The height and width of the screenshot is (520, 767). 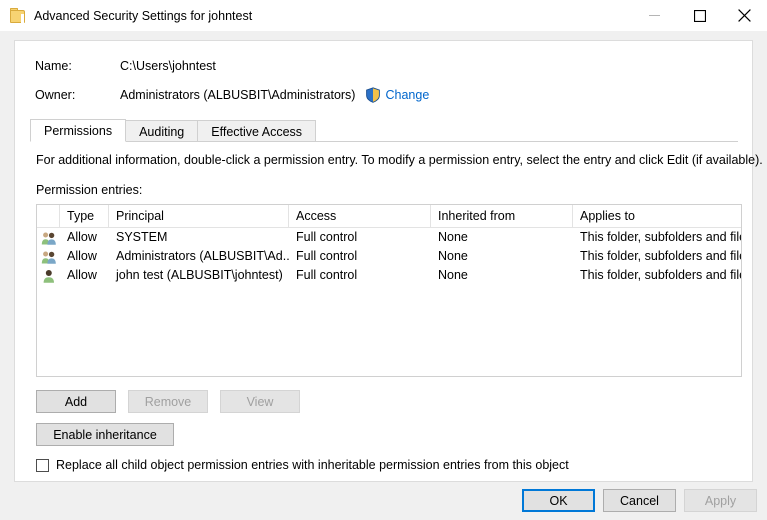 What do you see at coordinates (639, 500) in the screenshot?
I see `cancel-button: Cancel` at bounding box center [639, 500].